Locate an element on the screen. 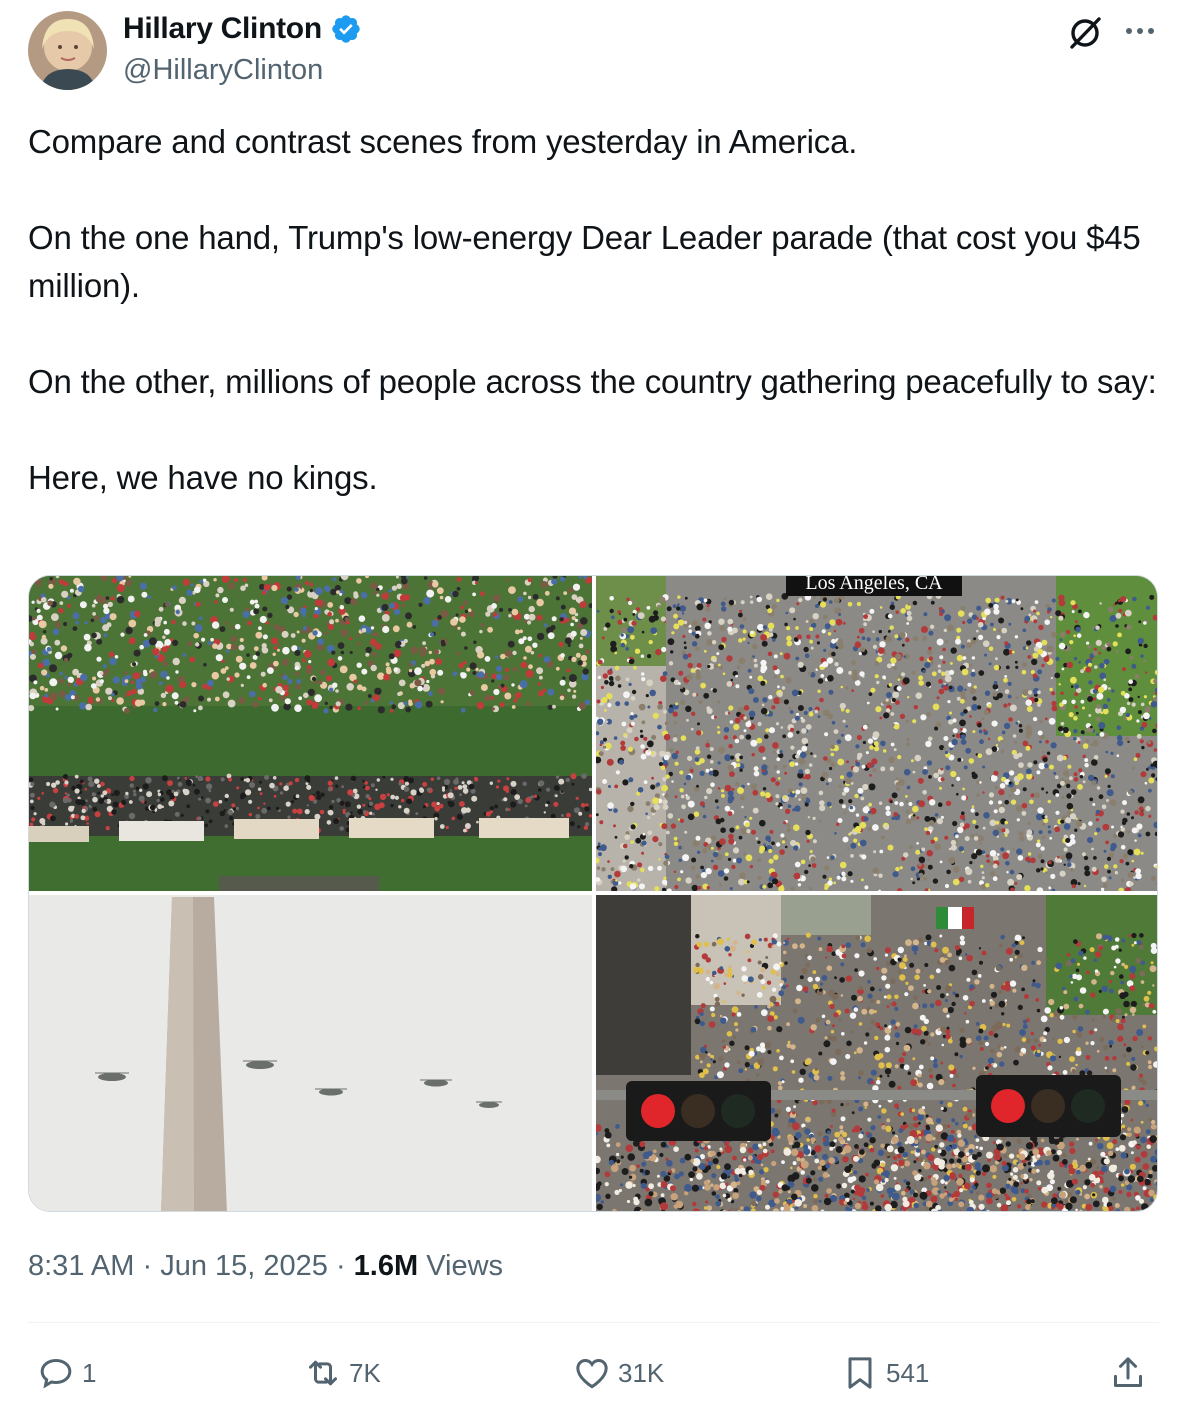 This screenshot has width=1190, height=1420. author-handle: @HillaryClinton is located at coordinates (223, 70).